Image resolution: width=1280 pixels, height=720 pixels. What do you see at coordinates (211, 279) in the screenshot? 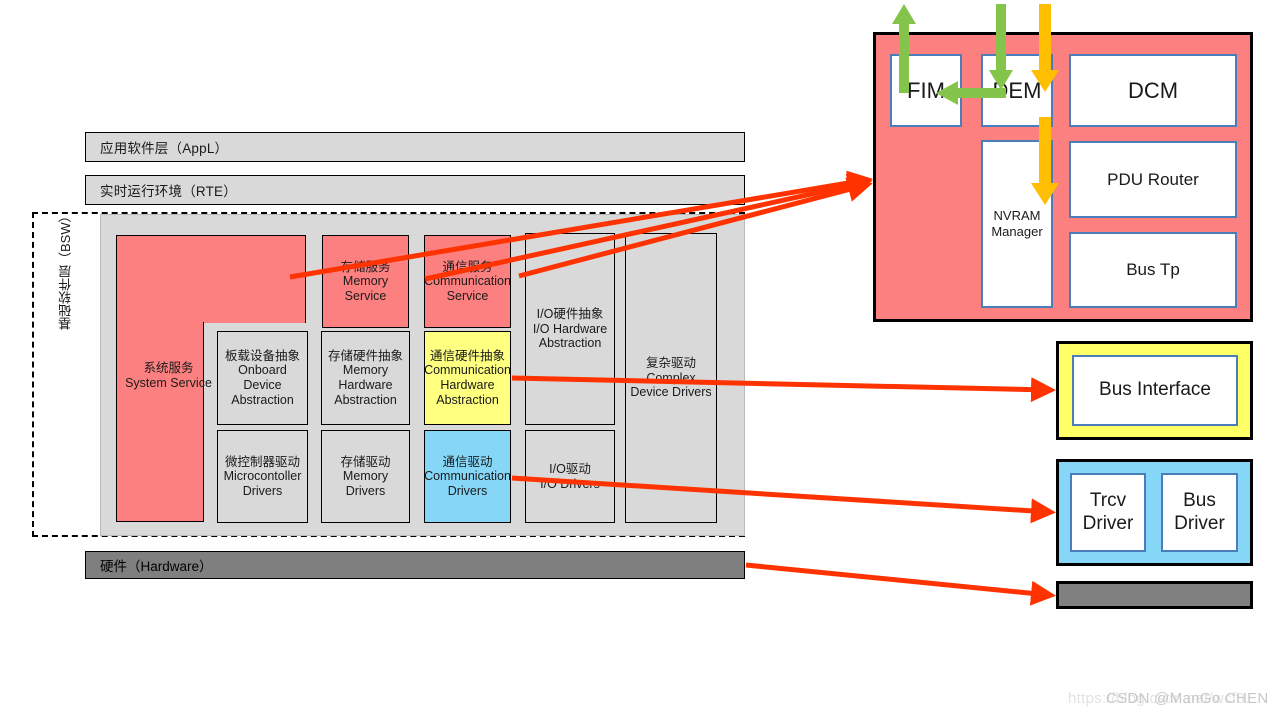
I see `system-service-block-upper` at bounding box center [211, 279].